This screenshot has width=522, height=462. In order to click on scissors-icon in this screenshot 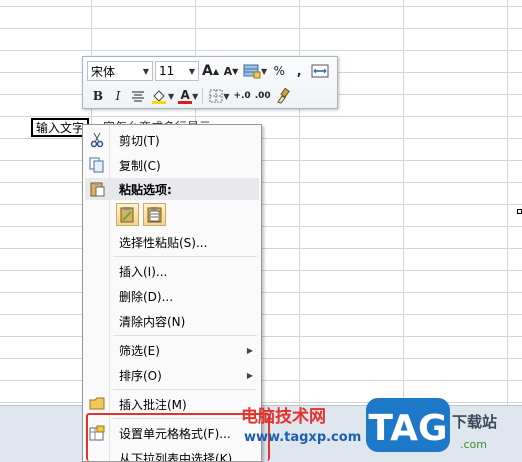, I will do `click(97, 140)`.